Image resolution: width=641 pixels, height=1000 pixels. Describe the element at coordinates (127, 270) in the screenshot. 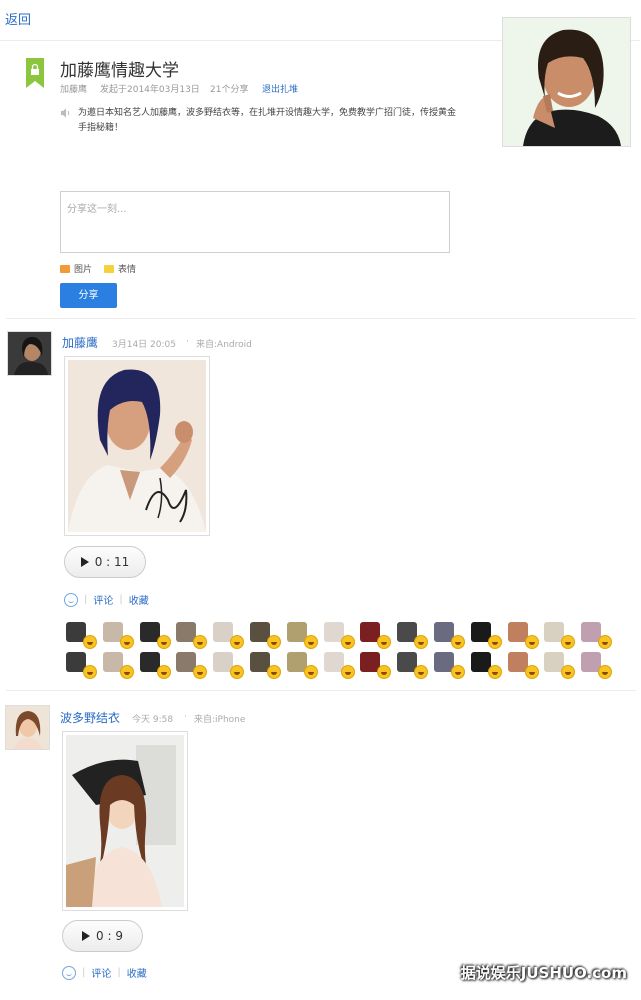

I see `add-emoji-label: 表情` at that location.